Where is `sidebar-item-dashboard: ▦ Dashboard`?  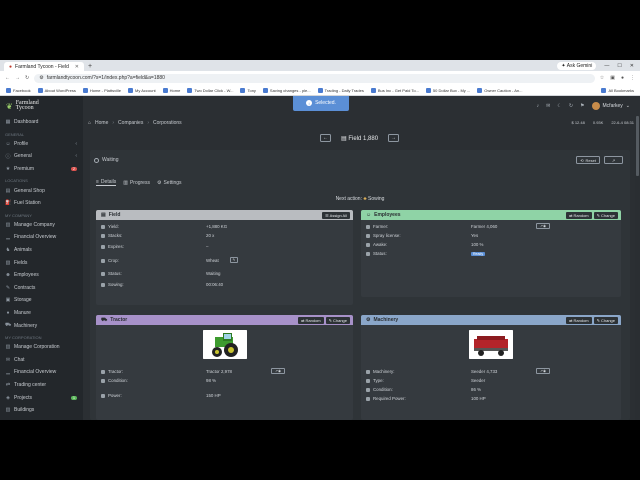 sidebar-item-dashboard: ▦ Dashboard is located at coordinates (41, 122).